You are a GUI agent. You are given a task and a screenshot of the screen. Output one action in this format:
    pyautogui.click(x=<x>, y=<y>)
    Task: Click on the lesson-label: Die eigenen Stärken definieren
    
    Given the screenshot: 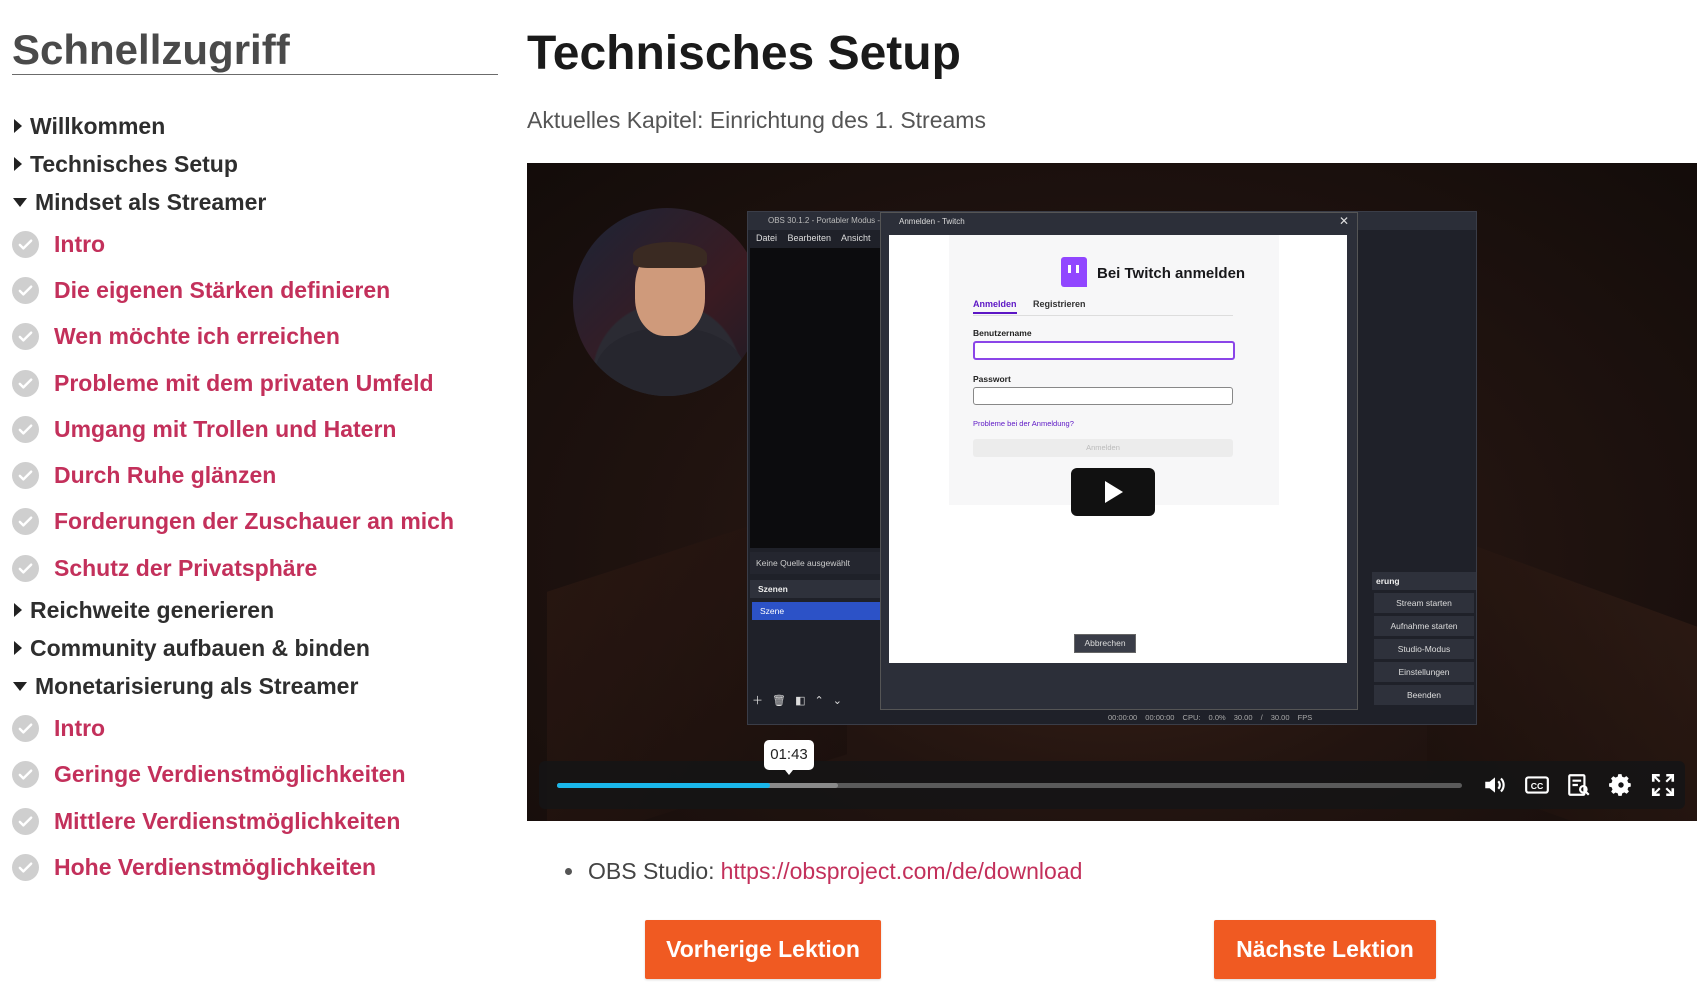 What is the action you would take?
    pyautogui.click(x=222, y=289)
    